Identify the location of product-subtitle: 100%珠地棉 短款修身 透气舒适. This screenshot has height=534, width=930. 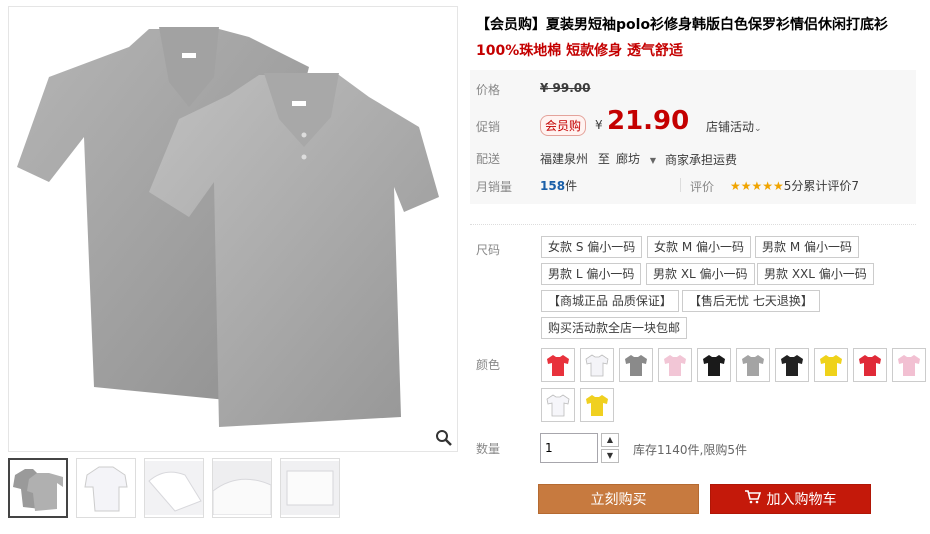
(579, 51).